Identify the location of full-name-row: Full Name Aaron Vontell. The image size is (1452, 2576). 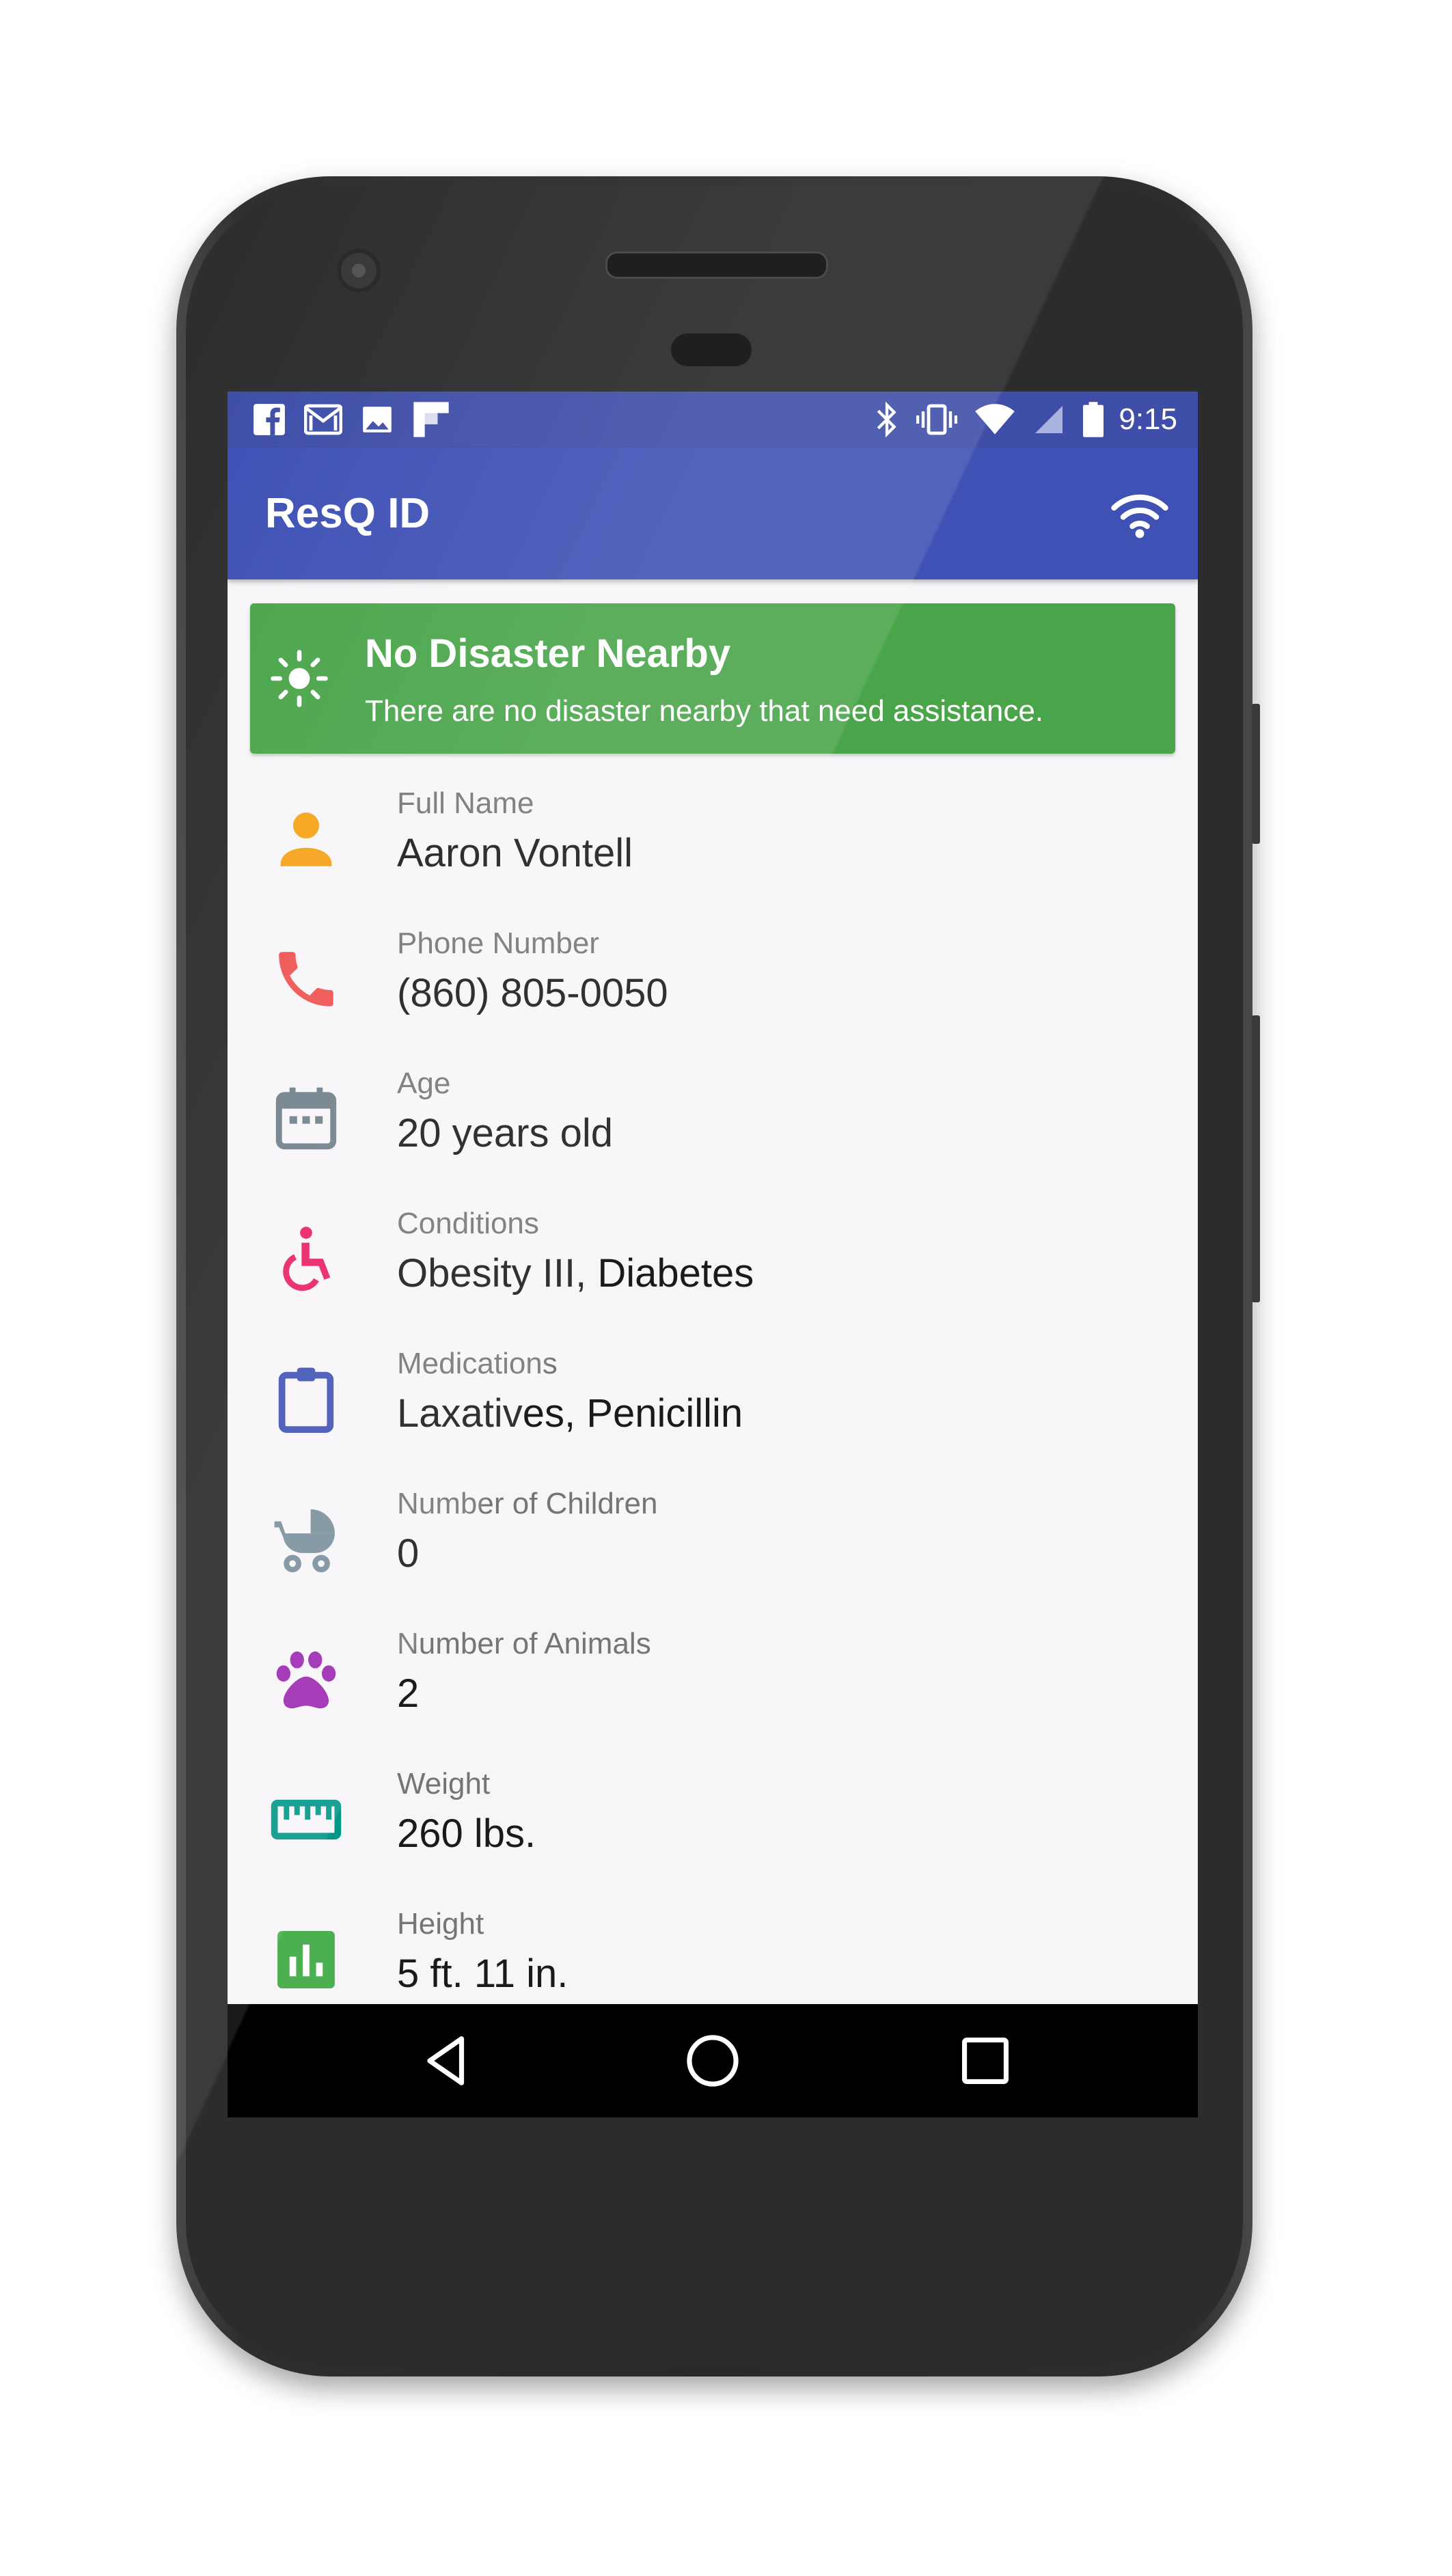
(713, 844).